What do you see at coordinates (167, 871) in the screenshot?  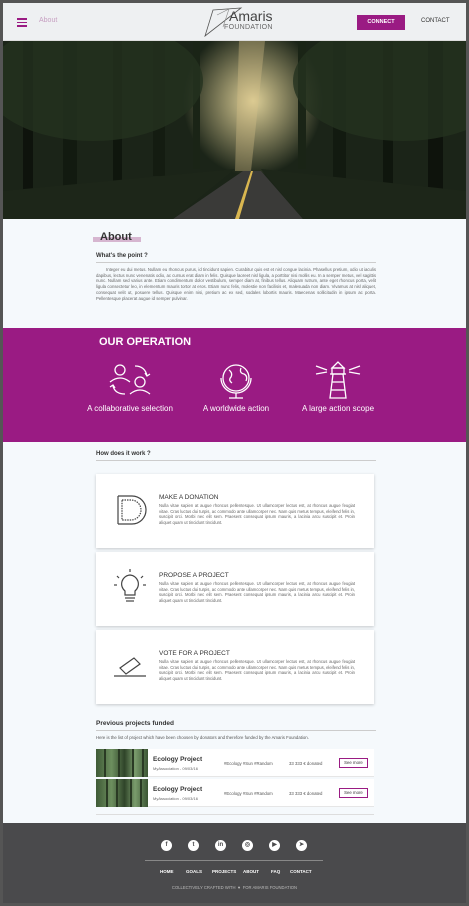 I see `footer-link-home: HOME` at bounding box center [167, 871].